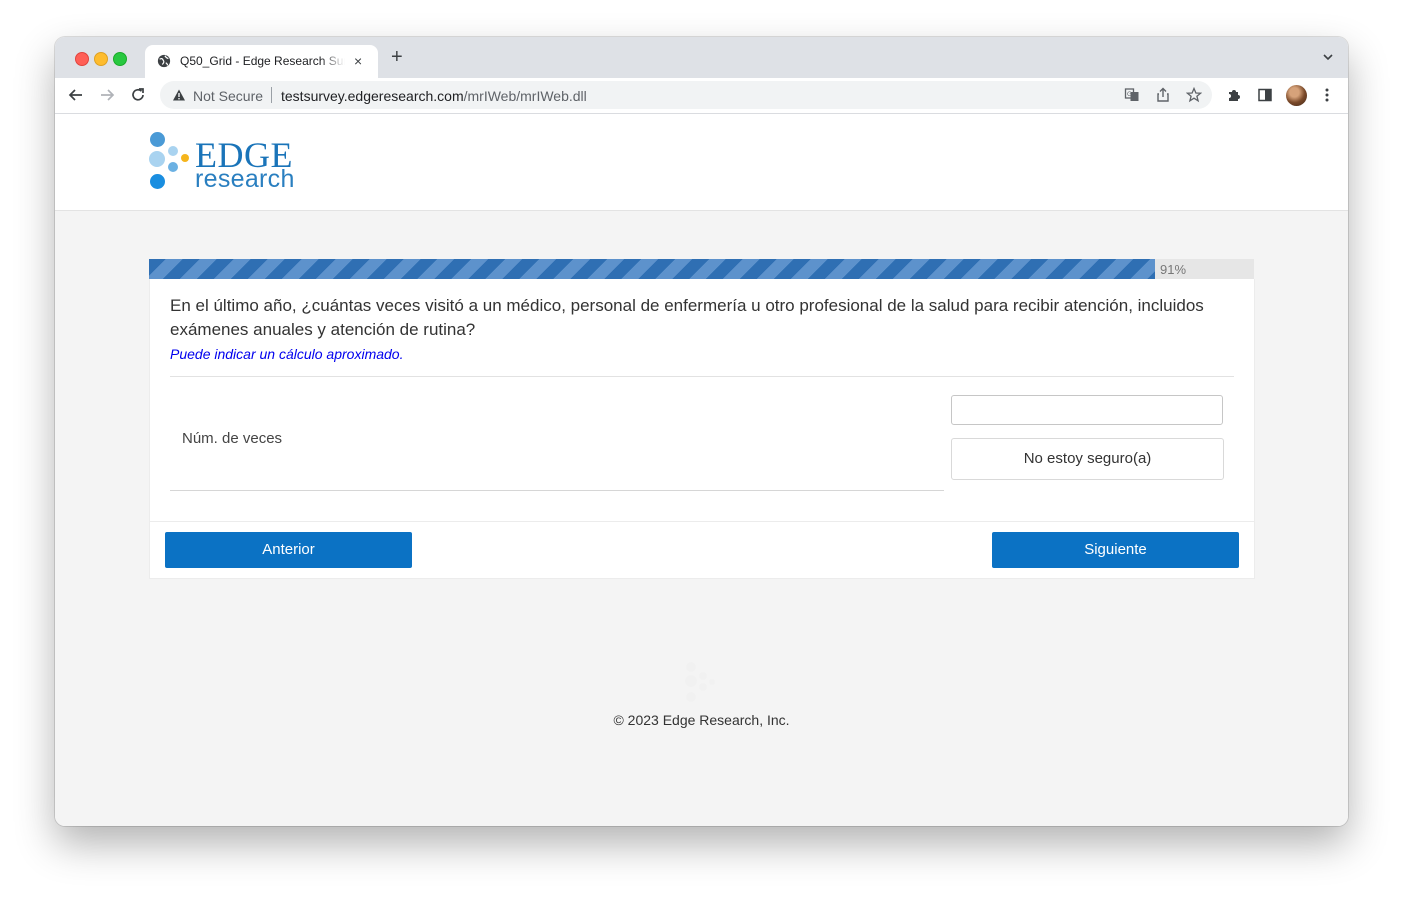 This screenshot has width=1403, height=899. Describe the element at coordinates (101, 59) in the screenshot. I see `minimize-window-button` at that location.